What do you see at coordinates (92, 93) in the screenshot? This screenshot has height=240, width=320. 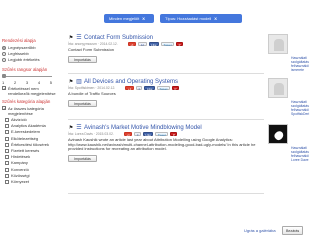 I see `item-description: A bundle of Traffic Sources` at bounding box center [92, 93].